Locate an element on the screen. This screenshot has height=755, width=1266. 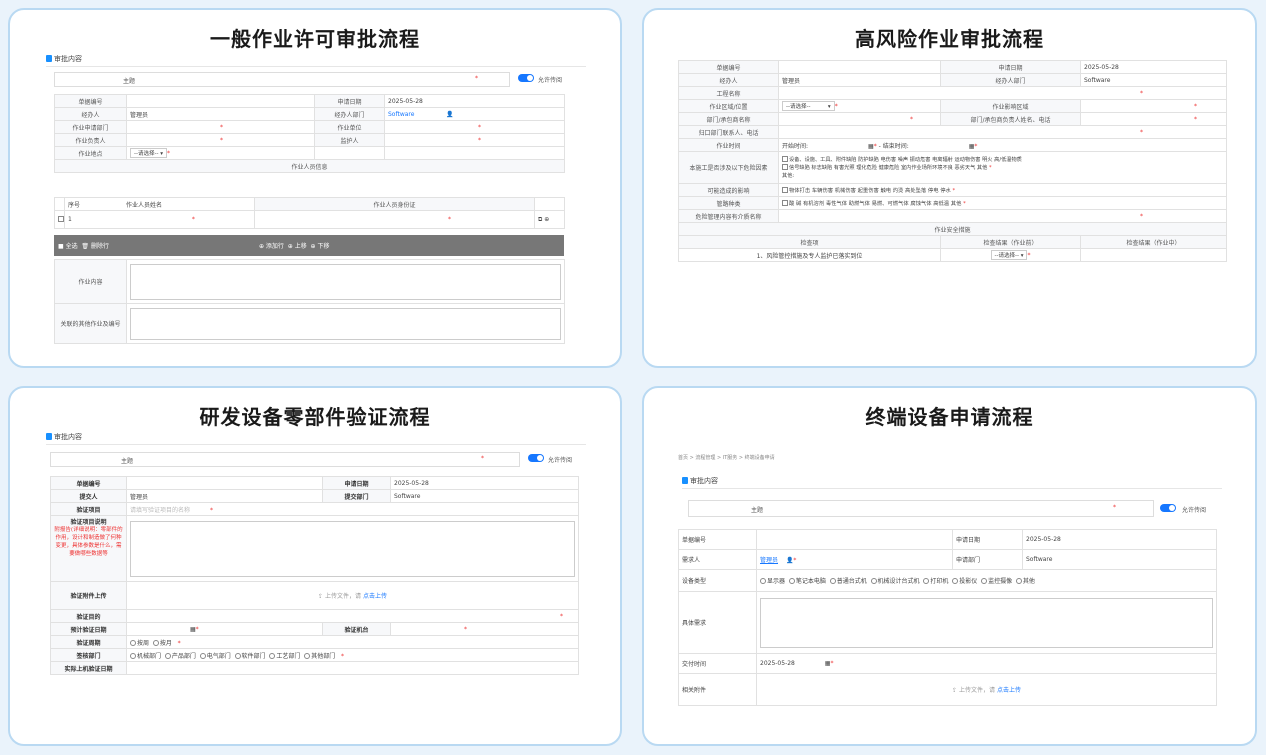
apply-dept-input: * is located at coordinates (220, 127).